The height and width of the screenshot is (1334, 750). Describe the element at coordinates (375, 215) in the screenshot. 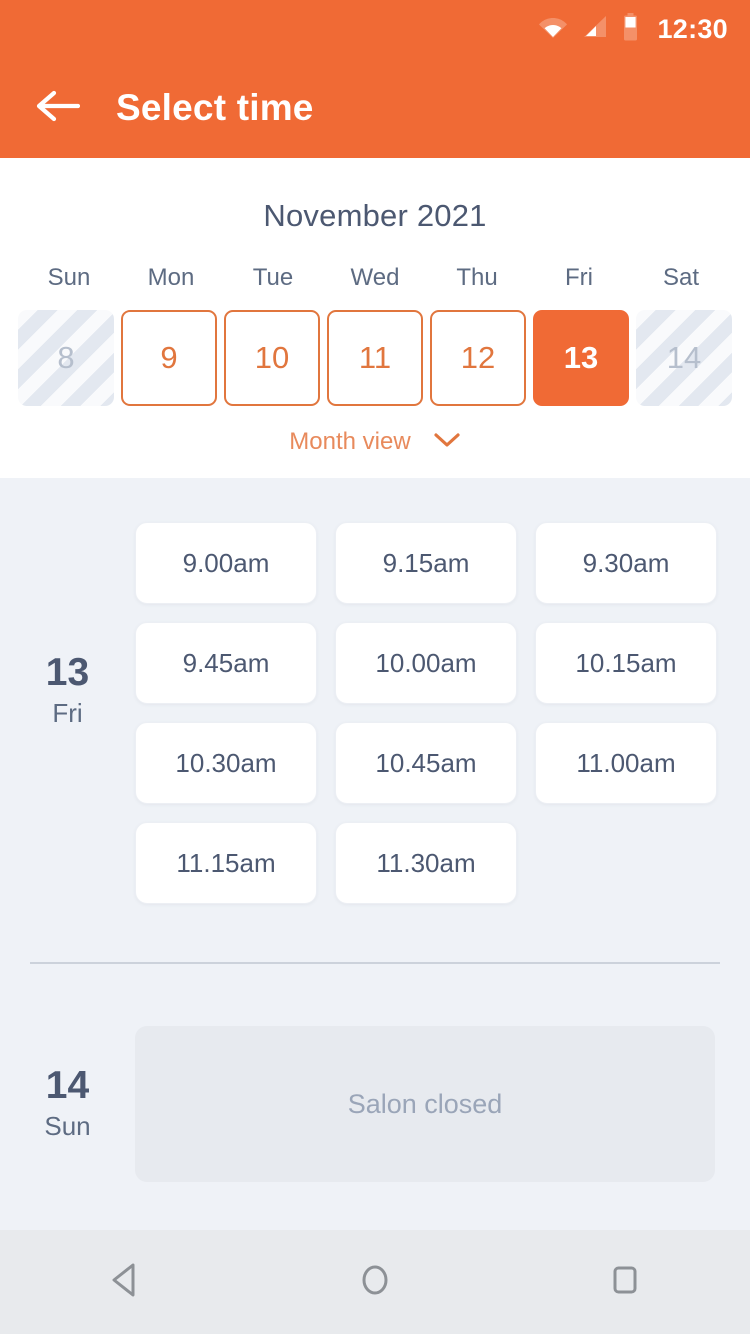

I see `calendar-month-label: November 2021` at that location.